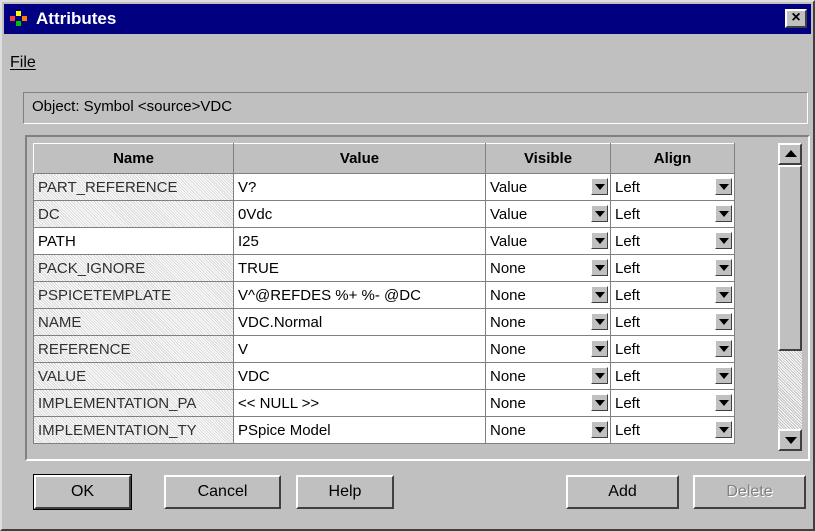 The width and height of the screenshot is (815, 531). Describe the element at coordinates (790, 258) in the screenshot. I see `scroll-thumb` at that location.